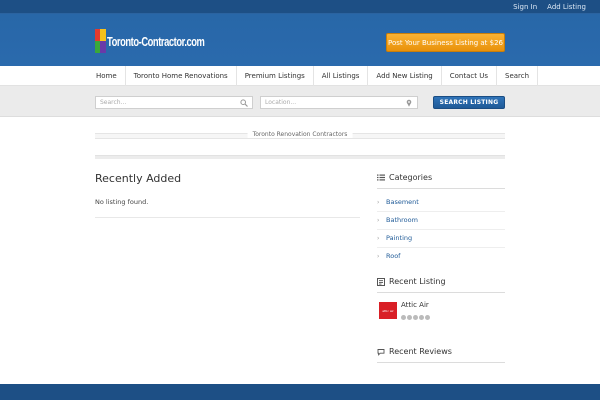  I want to click on breadcrumb-label: Toronto Renovation Contractors, so click(300, 134).